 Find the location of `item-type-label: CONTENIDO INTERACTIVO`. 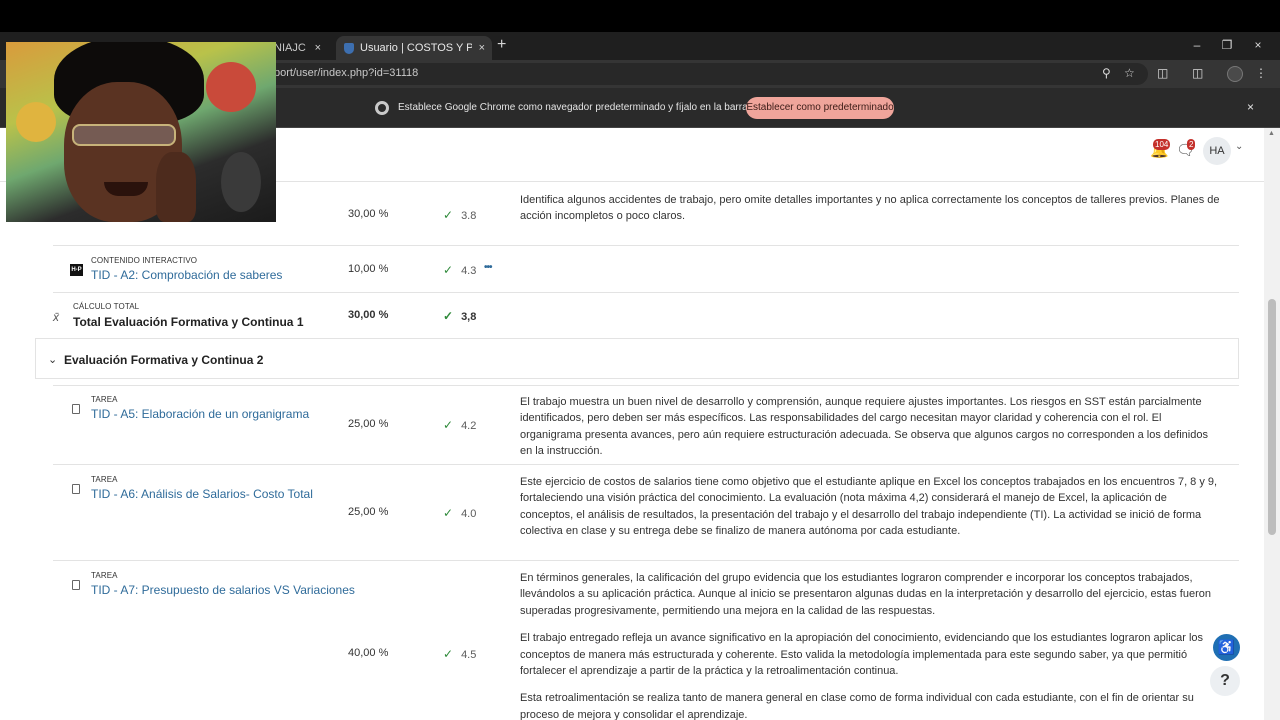

item-type-label: CONTENIDO INTERACTIVO is located at coordinates (144, 260).